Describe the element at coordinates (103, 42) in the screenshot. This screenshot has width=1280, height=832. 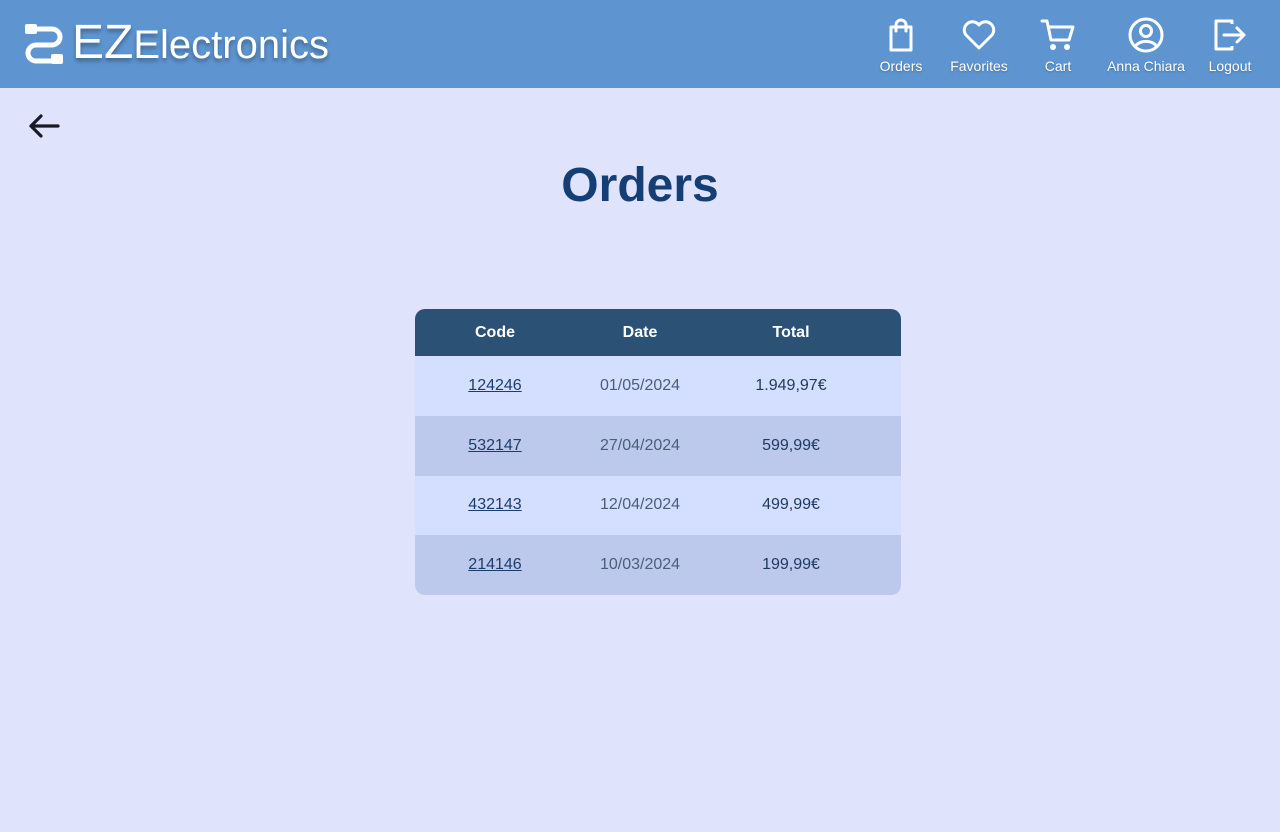
I see `logo-text-ez: EZ` at that location.